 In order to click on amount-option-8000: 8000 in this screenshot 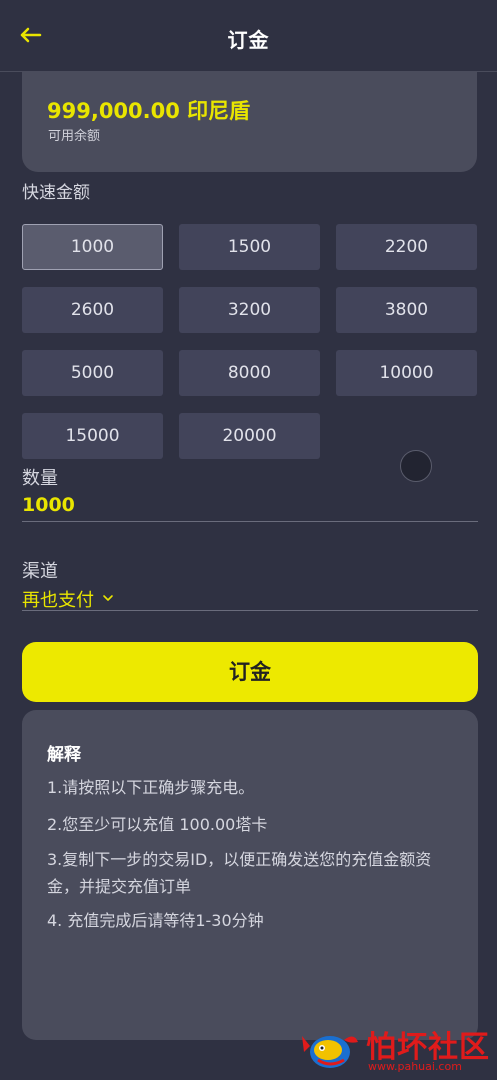, I will do `click(249, 373)`.